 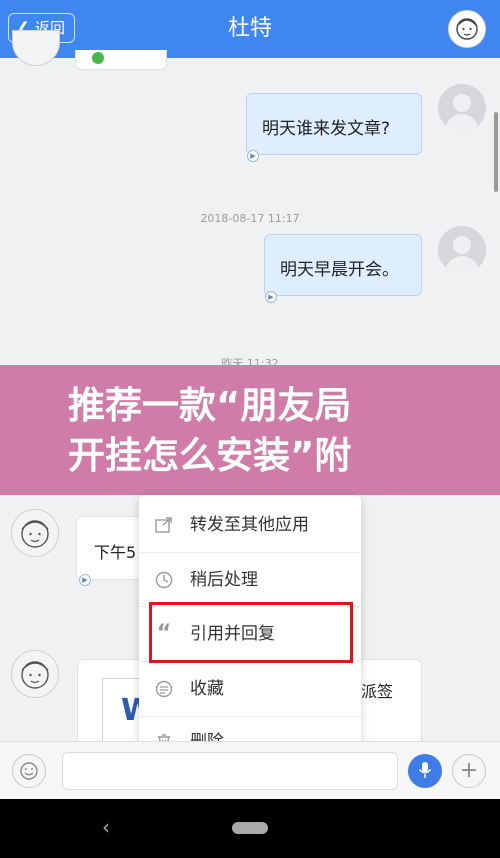 I want to click on menu-item-label: 转发至其他应用, so click(x=249, y=525).